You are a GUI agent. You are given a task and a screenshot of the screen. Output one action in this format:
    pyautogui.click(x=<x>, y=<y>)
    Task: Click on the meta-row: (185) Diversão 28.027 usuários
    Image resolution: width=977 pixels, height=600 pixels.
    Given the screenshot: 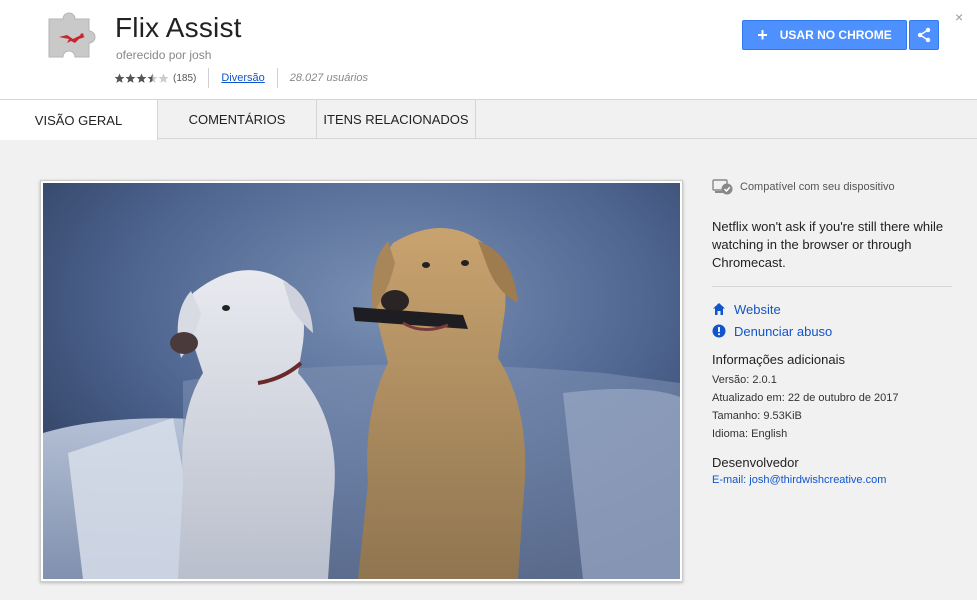 What is the action you would take?
    pyautogui.click(x=241, y=78)
    